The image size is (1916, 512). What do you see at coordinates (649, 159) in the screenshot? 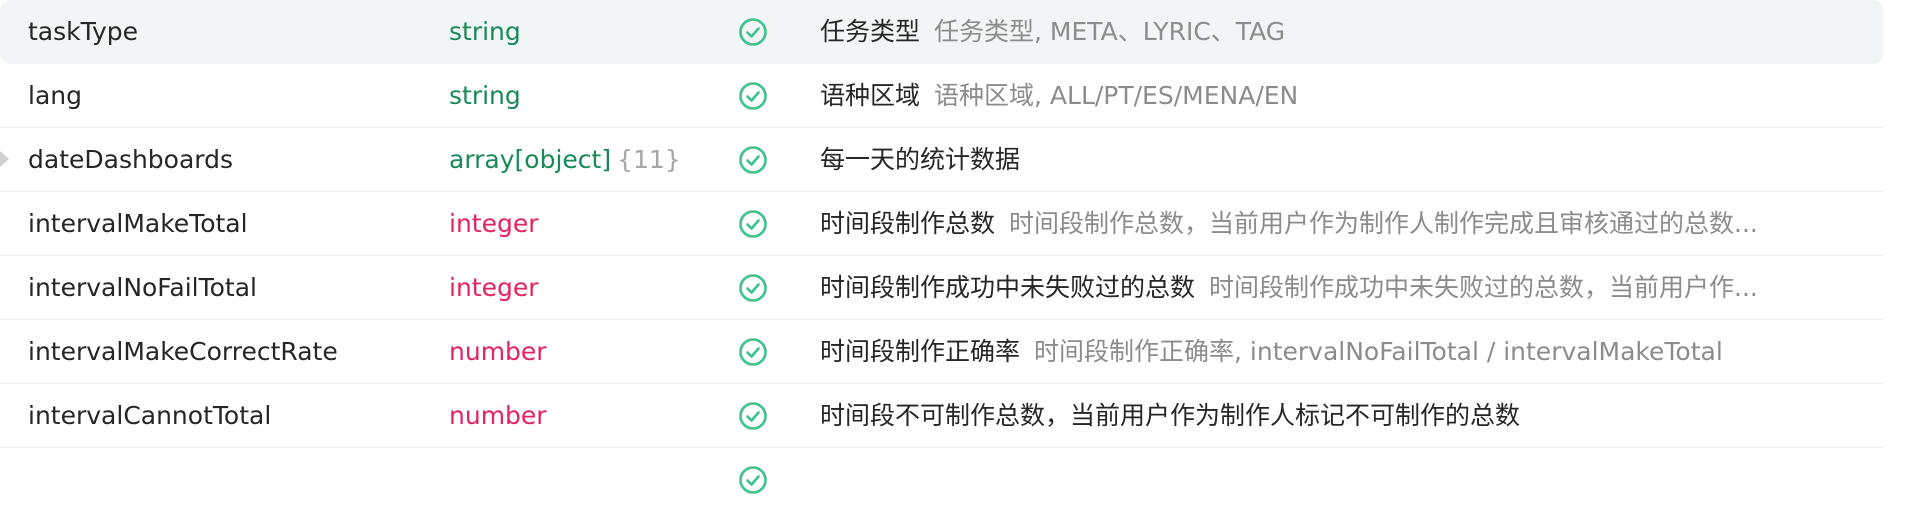
I see `field-type-count: {11}` at bounding box center [649, 159].